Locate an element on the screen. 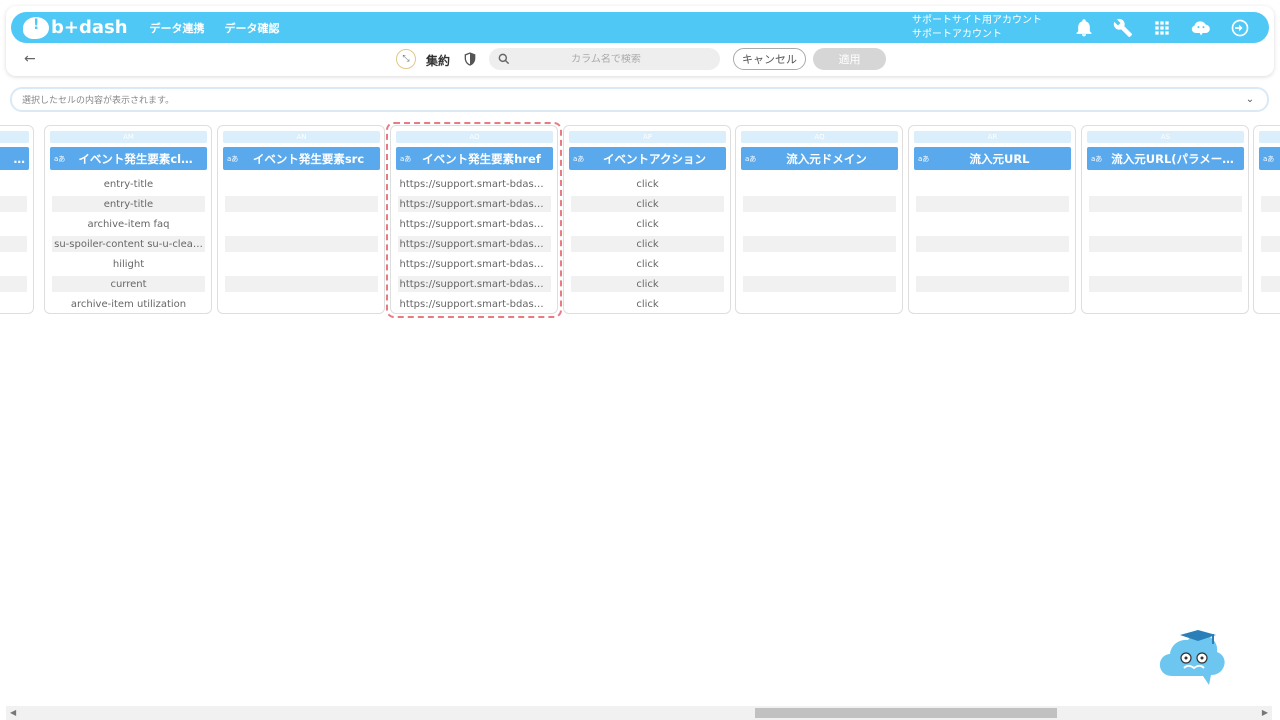  bell-icon is located at coordinates (1083, 28).